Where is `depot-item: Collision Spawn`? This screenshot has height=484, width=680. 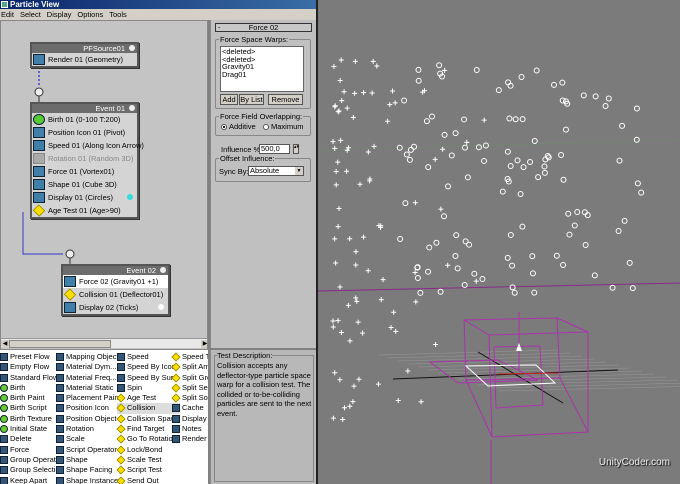
depot-item: Collision Spawn is located at coordinates (148, 419).